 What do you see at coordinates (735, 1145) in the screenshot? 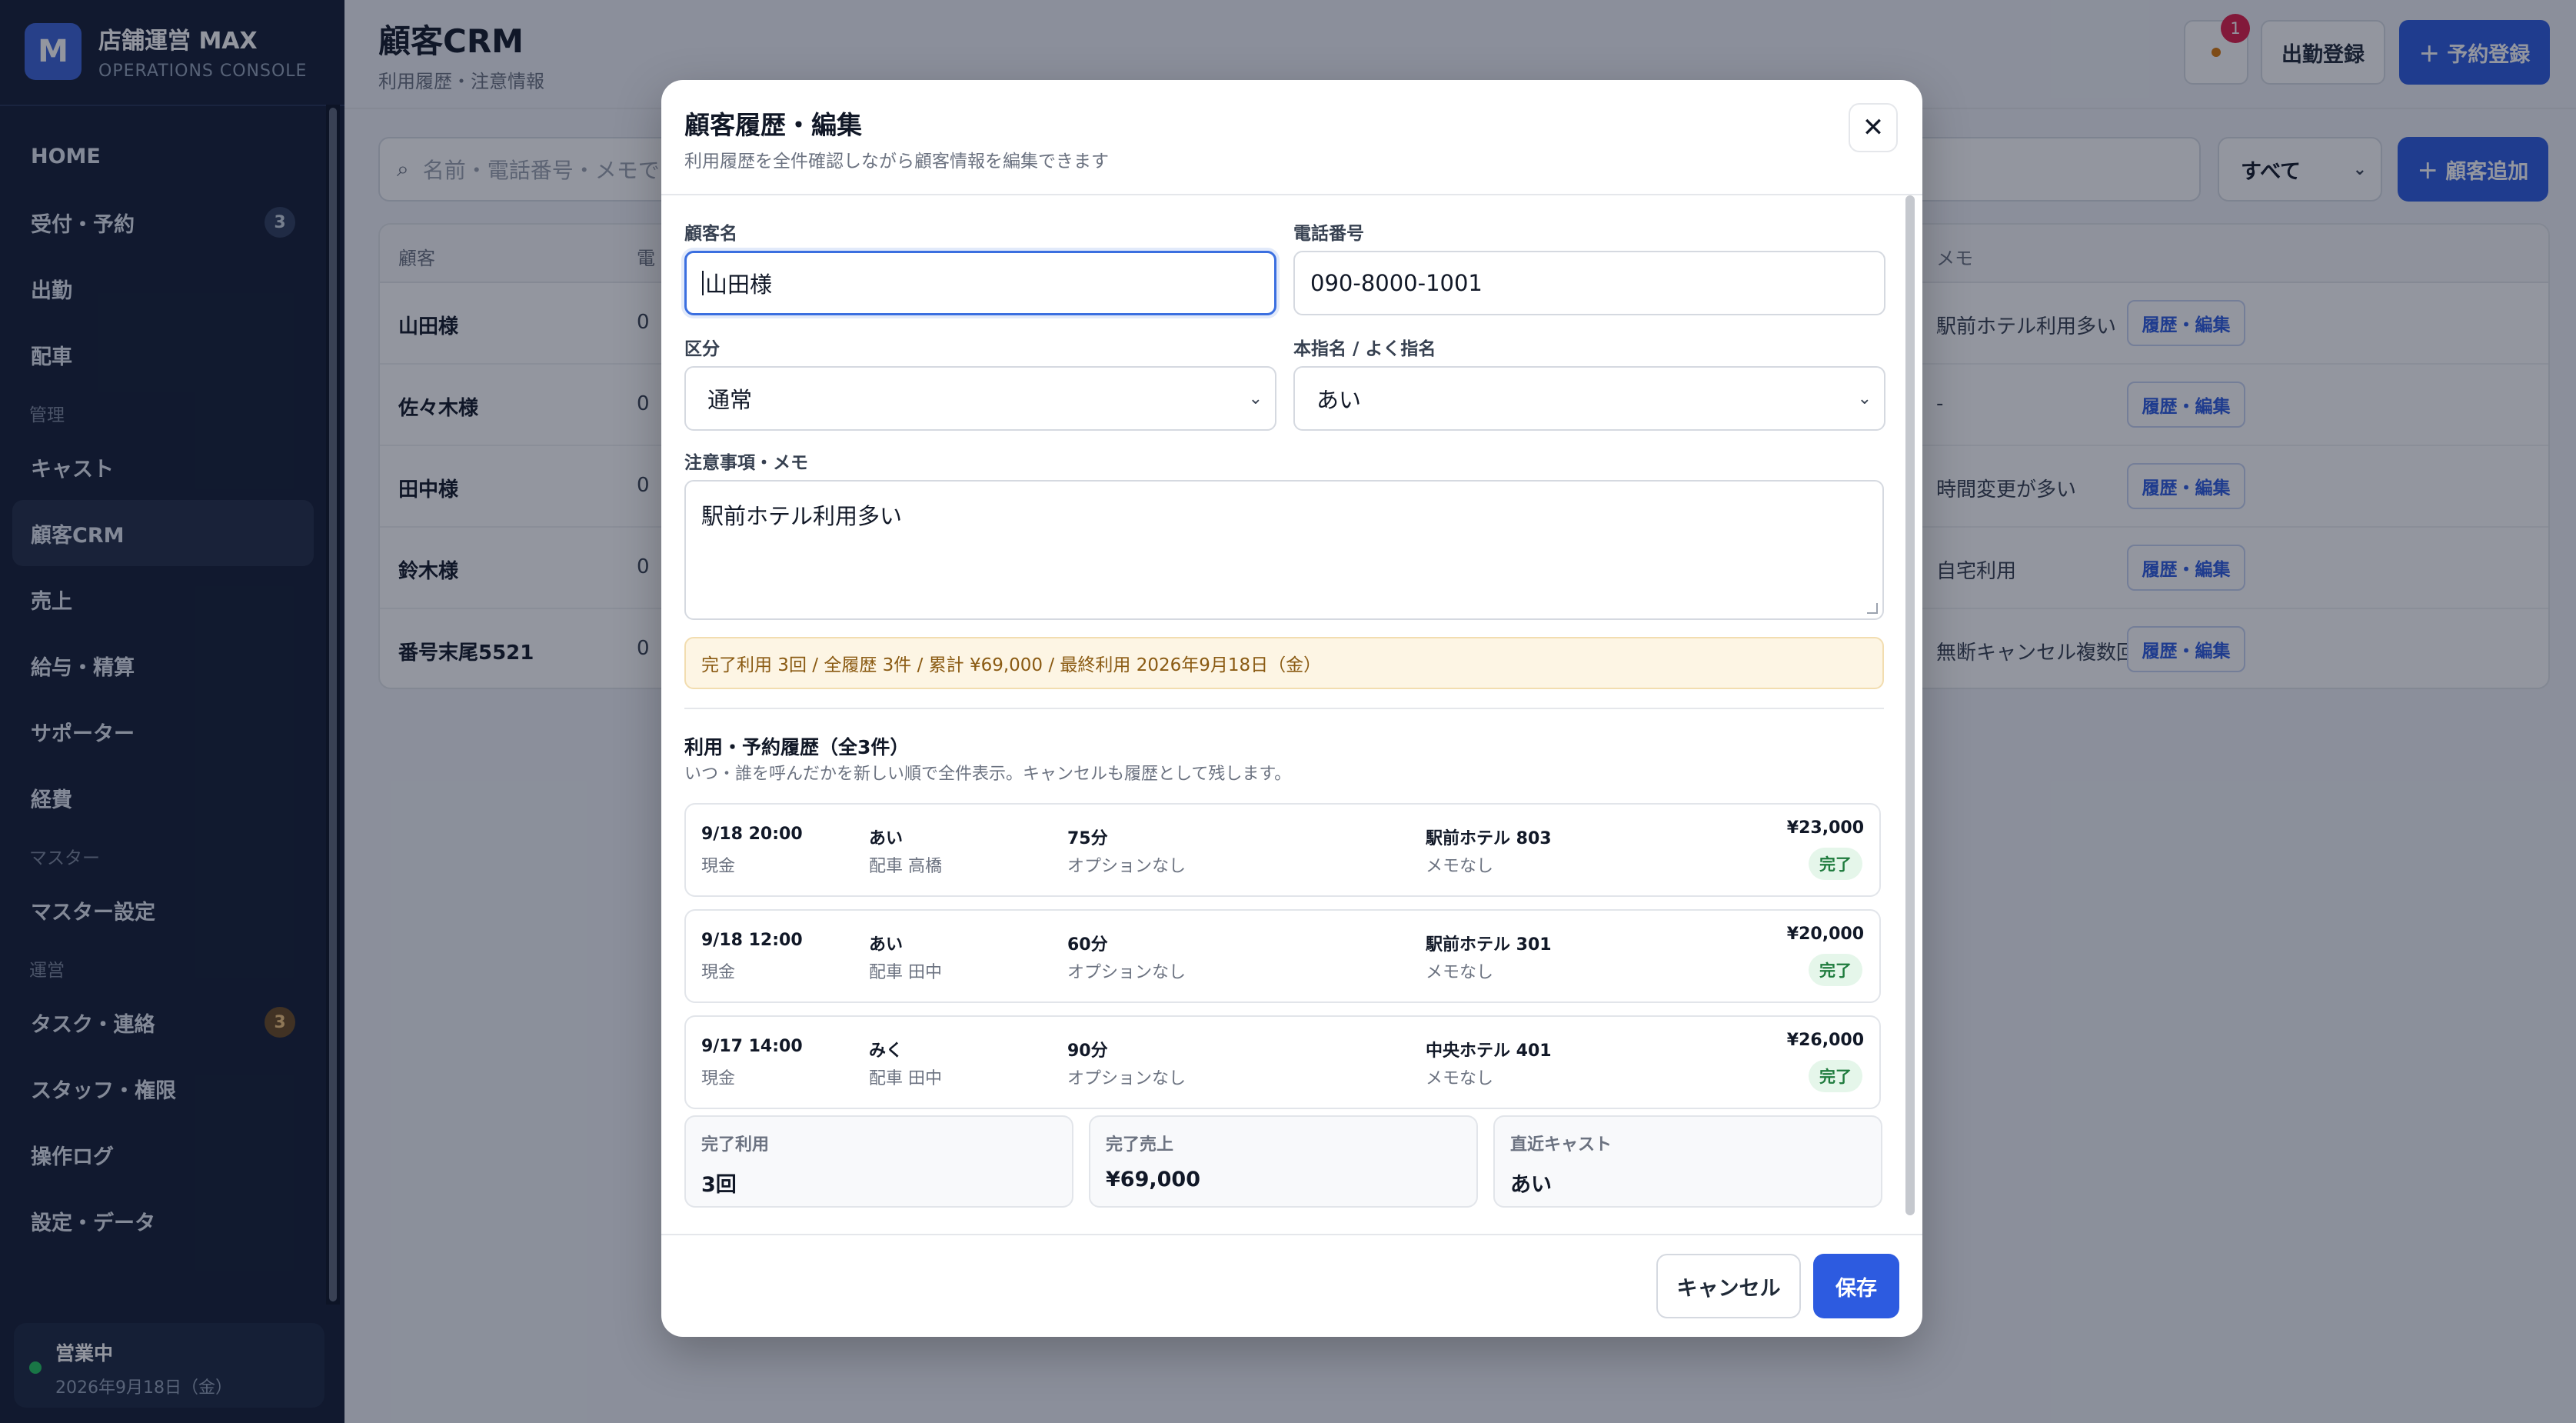
I see `stat-label: 完了利用` at bounding box center [735, 1145].